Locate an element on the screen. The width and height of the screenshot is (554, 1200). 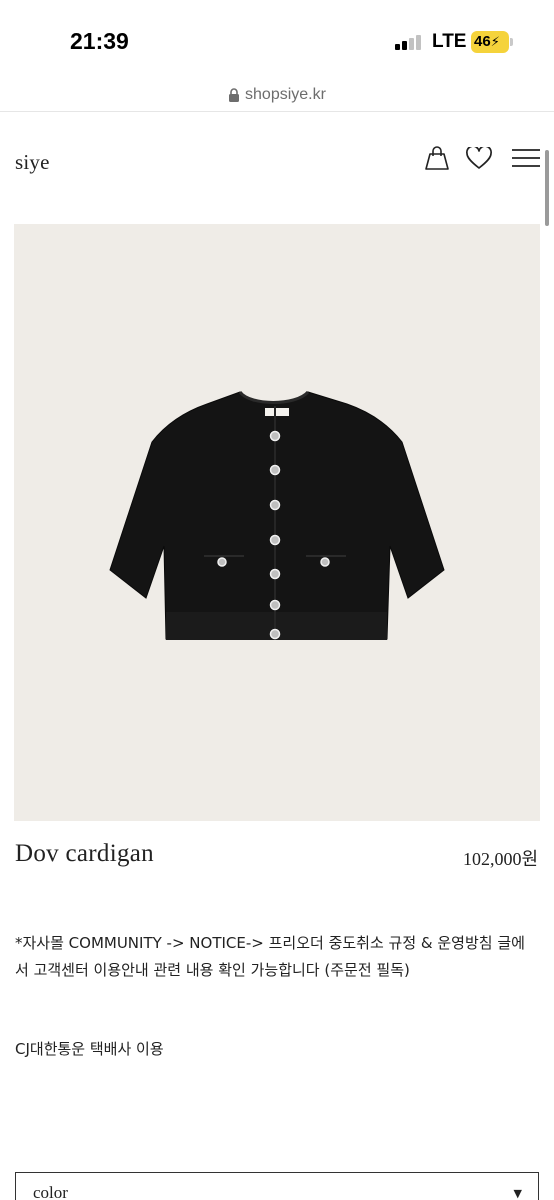
courier-text: CJ대한통운 택배사 이용 is located at coordinates (89, 1049).